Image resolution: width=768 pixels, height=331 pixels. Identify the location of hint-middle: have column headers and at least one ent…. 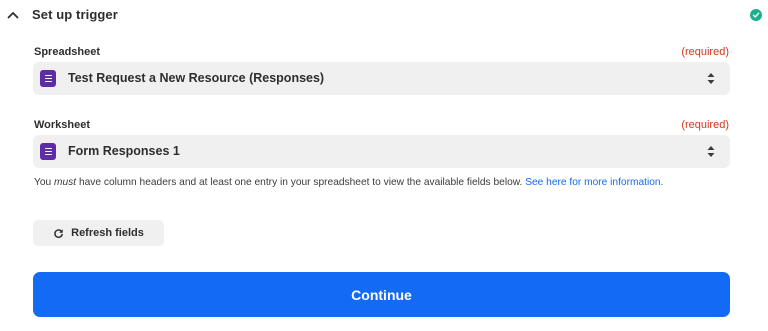
(301, 182).